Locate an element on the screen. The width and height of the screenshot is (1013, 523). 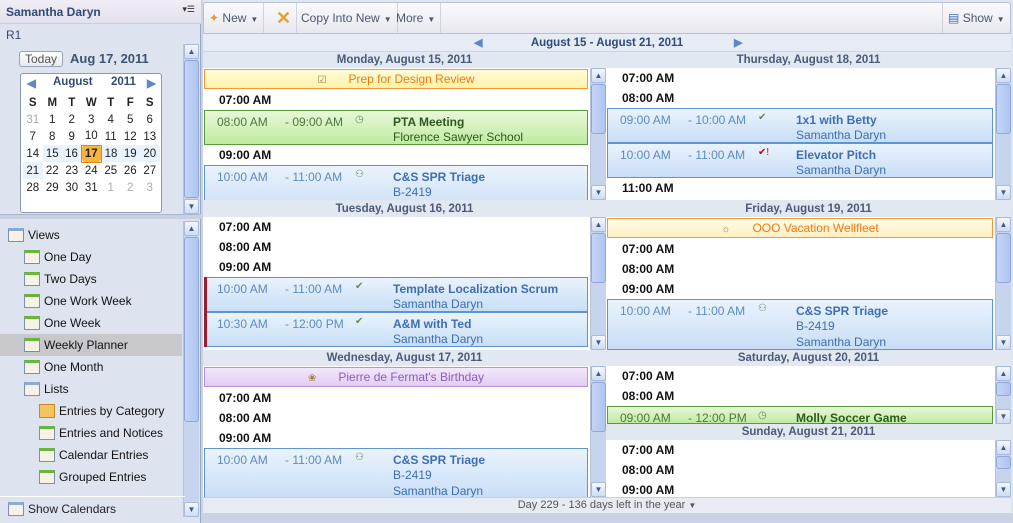
delete-button: ✕ is located at coordinates (284, 18).